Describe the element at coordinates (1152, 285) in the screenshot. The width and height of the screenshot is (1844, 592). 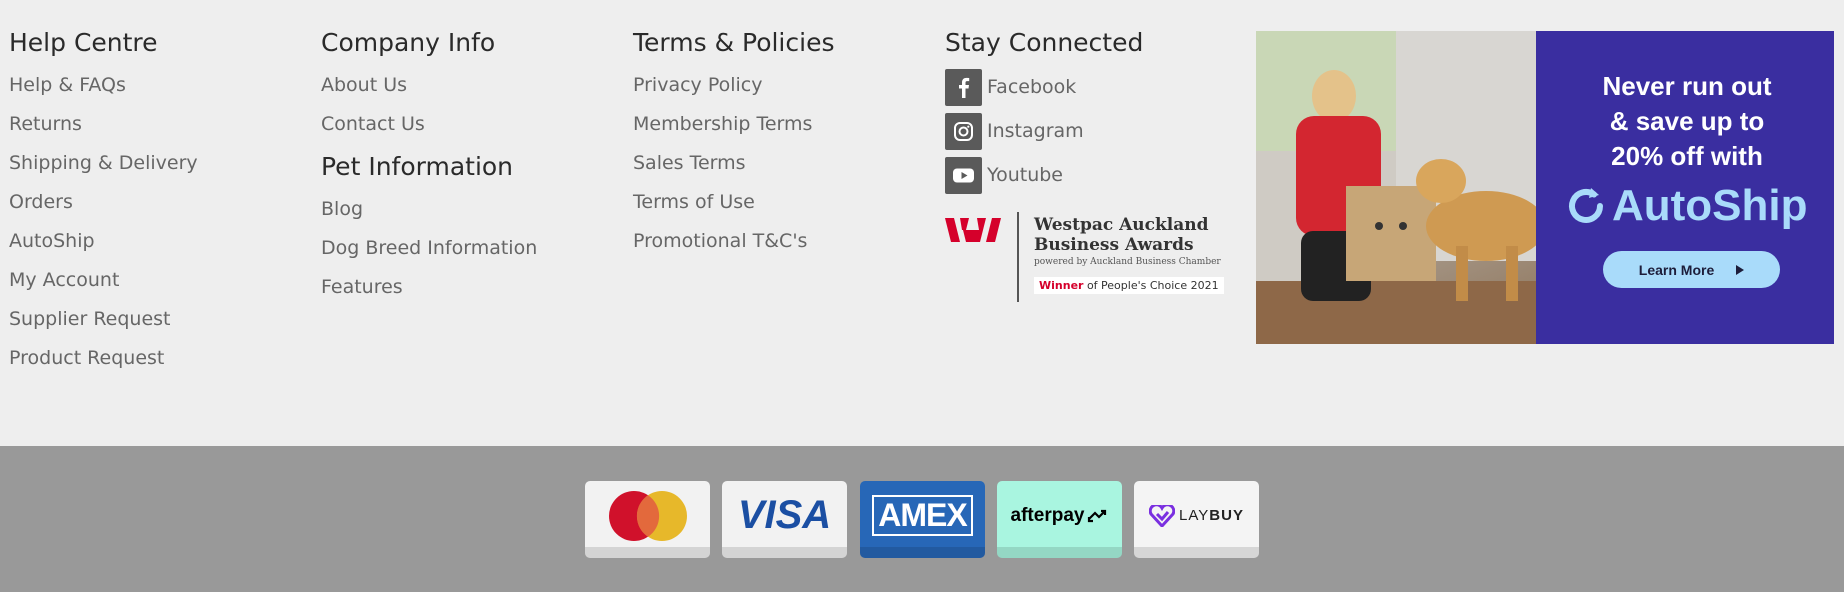
I see `award-winner-text: of People's Choice 2021` at that location.